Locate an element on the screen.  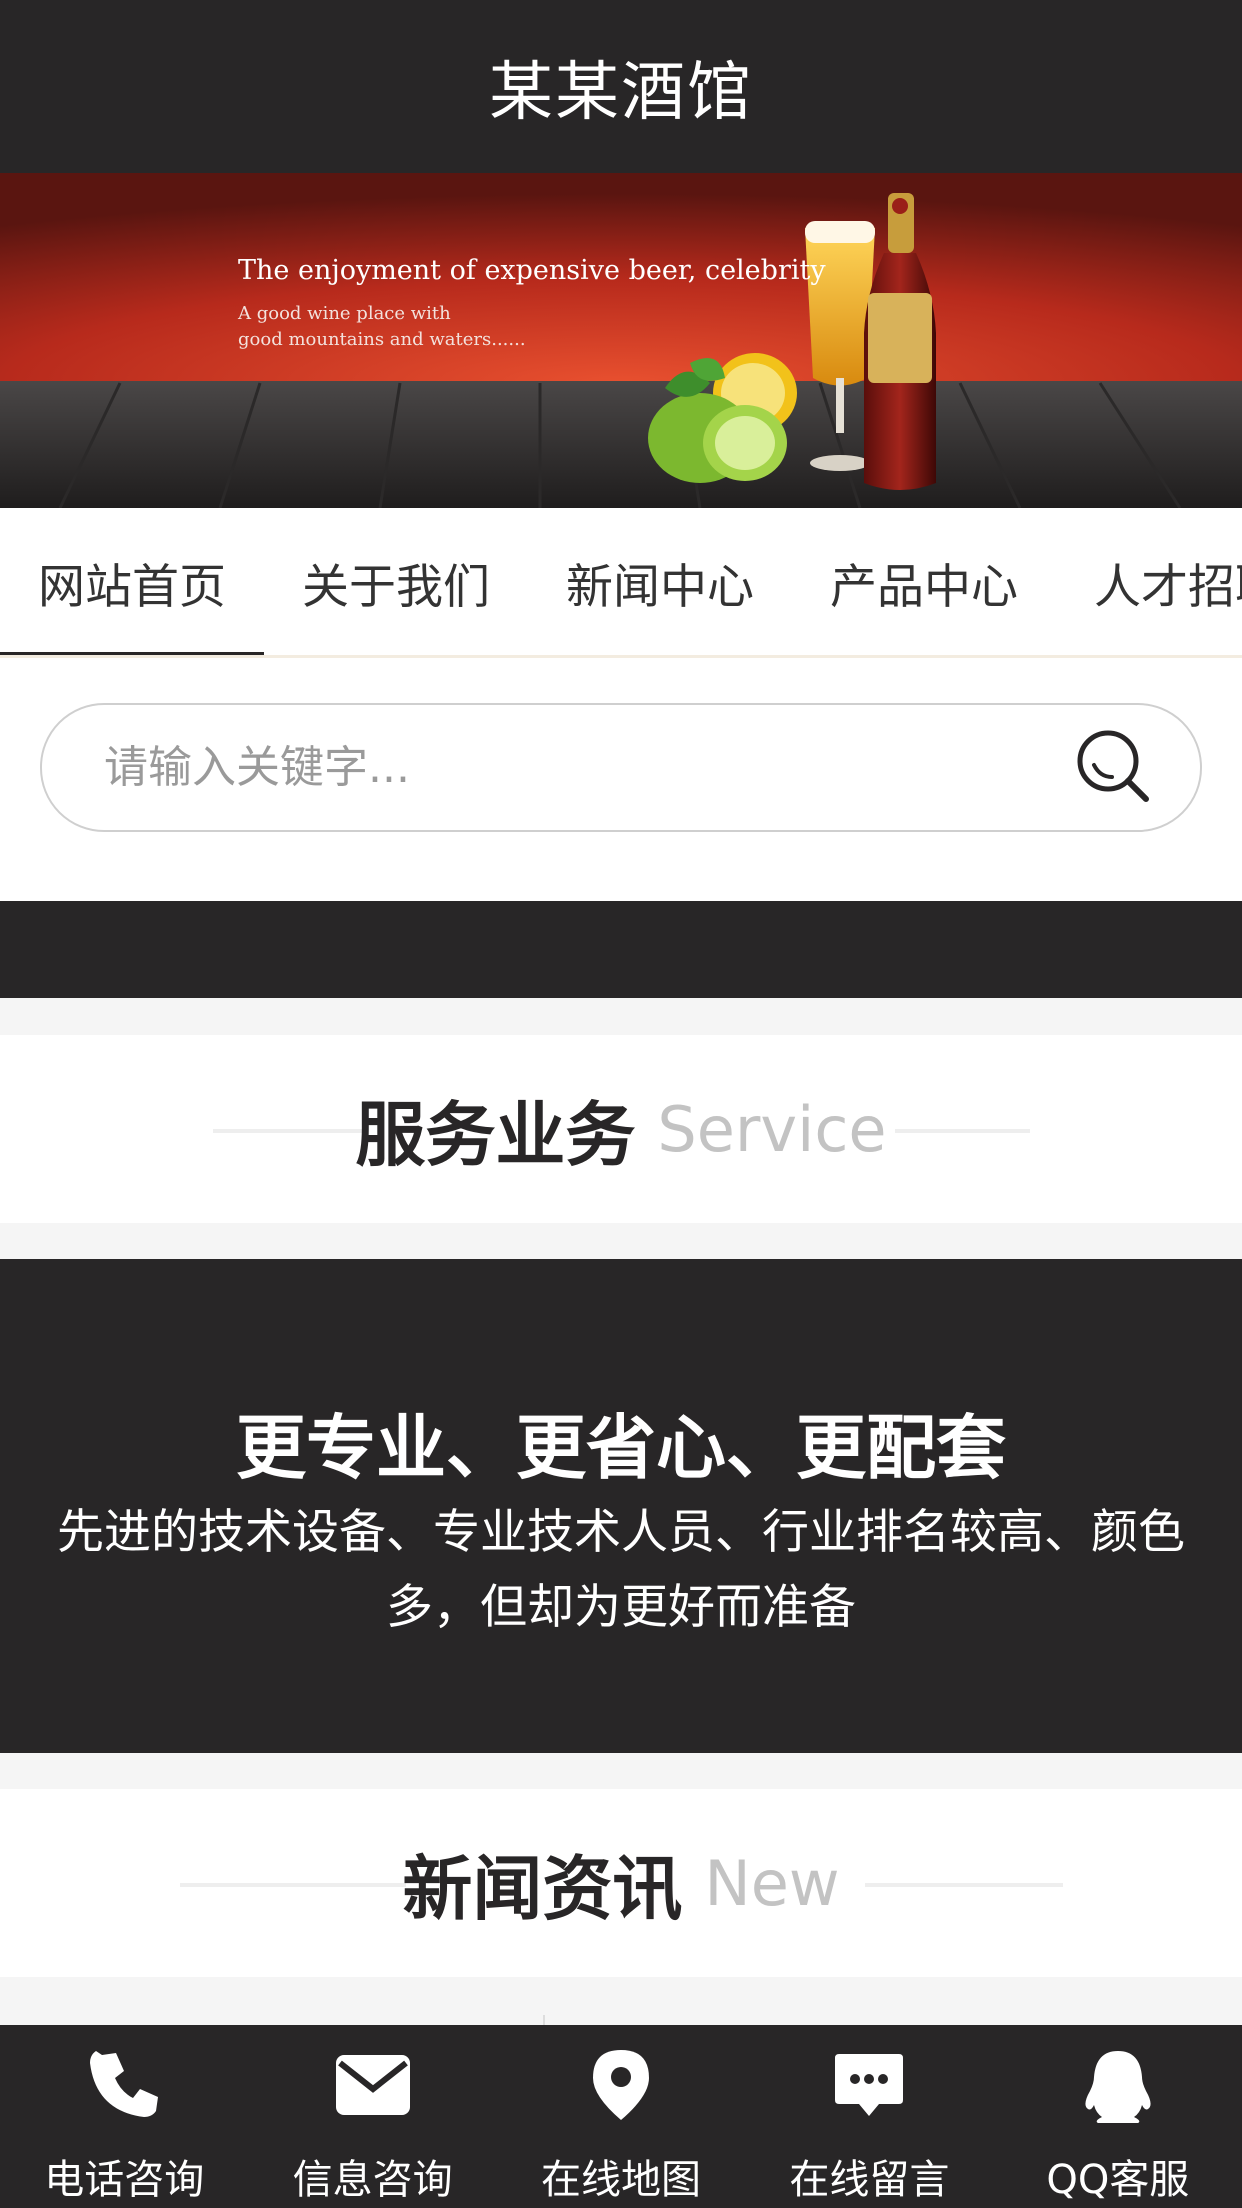
bottom-item-map-label: 在线地图 is located at coordinates (621, 2180).